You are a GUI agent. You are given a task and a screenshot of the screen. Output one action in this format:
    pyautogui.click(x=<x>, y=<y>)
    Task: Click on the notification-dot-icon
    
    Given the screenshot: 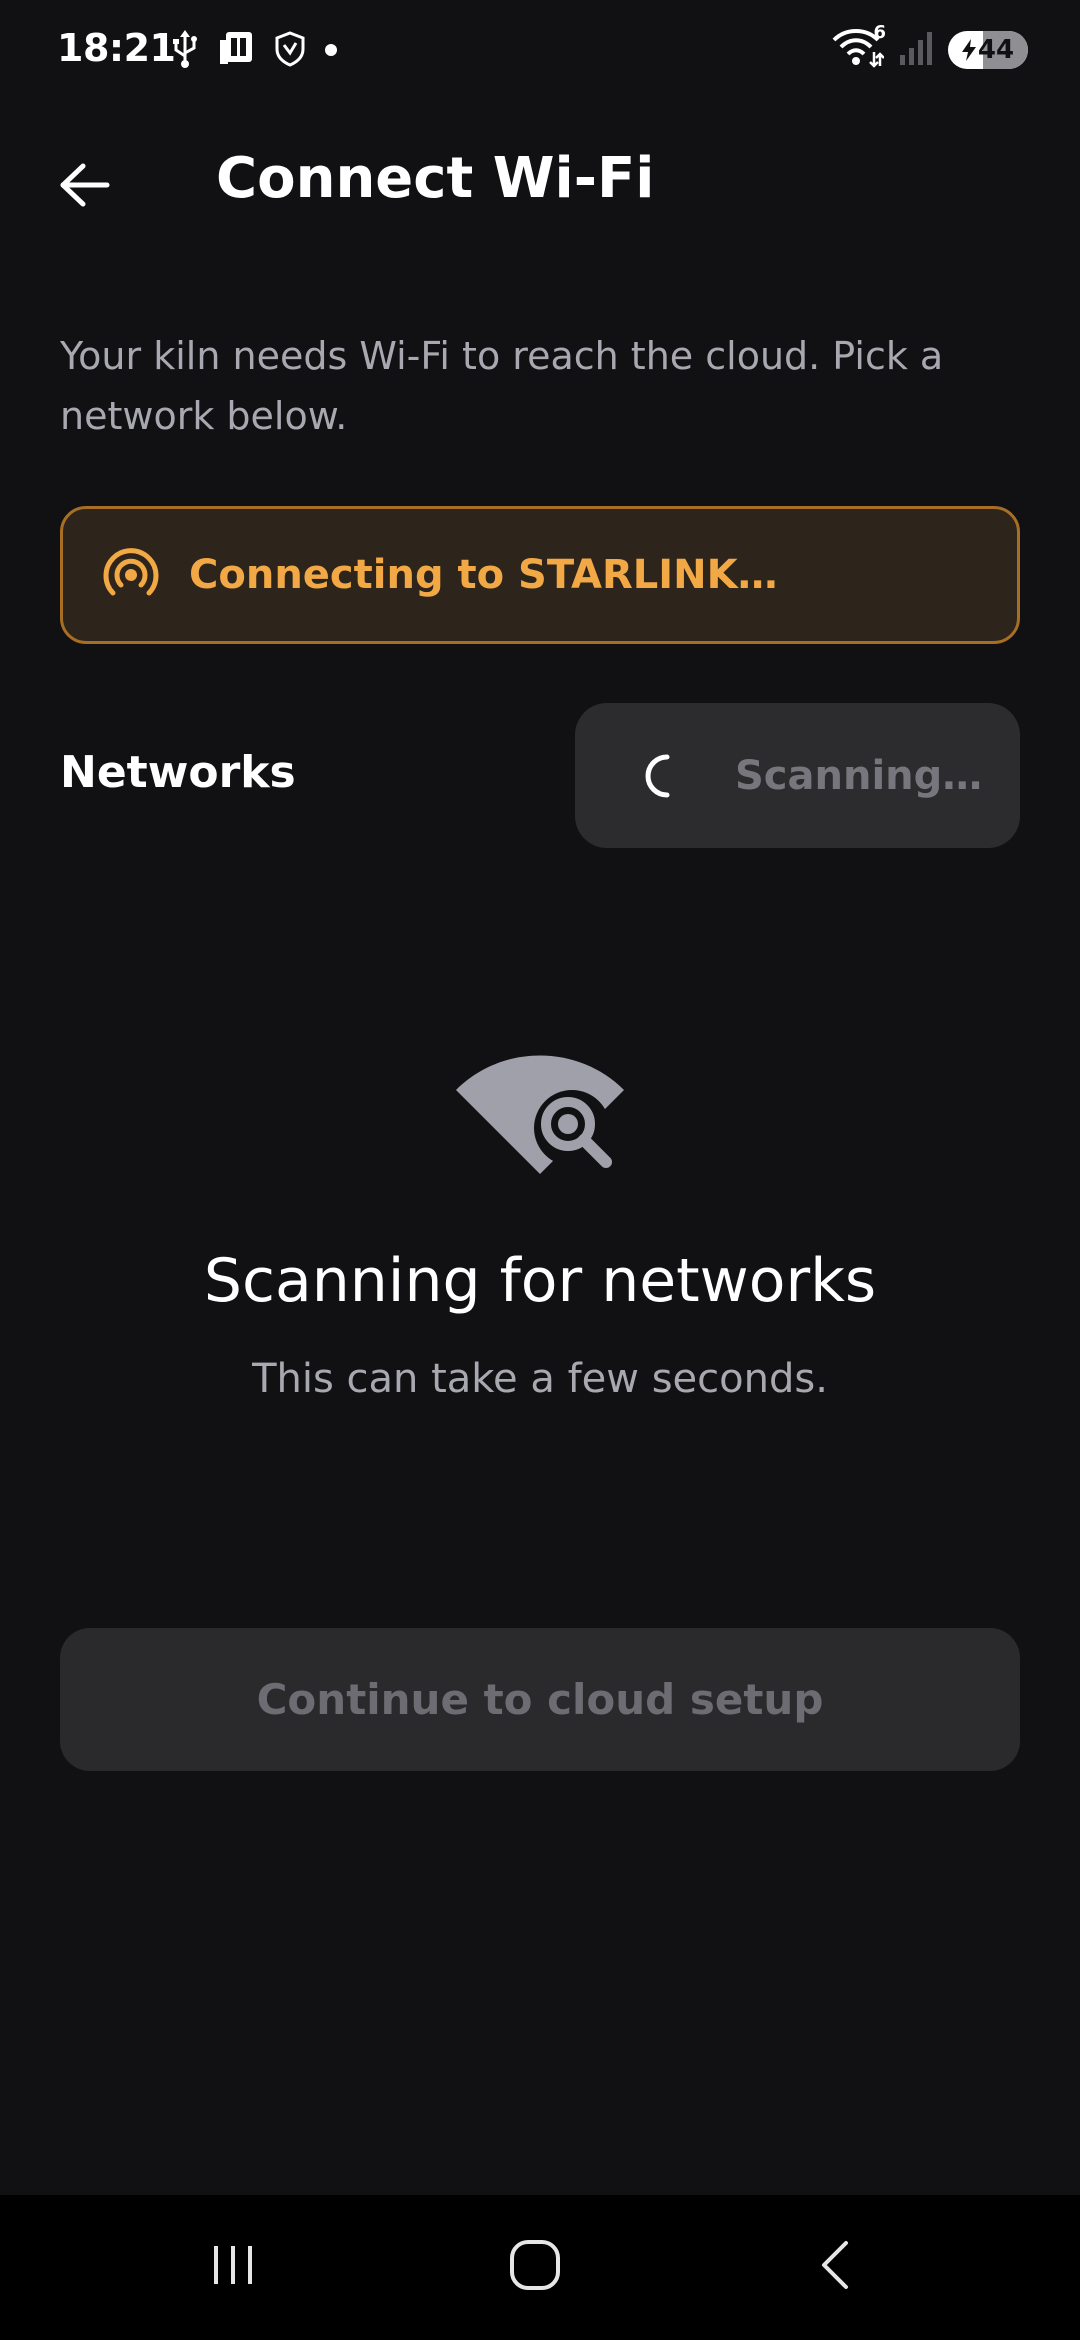 What is the action you would take?
    pyautogui.click(x=331, y=51)
    